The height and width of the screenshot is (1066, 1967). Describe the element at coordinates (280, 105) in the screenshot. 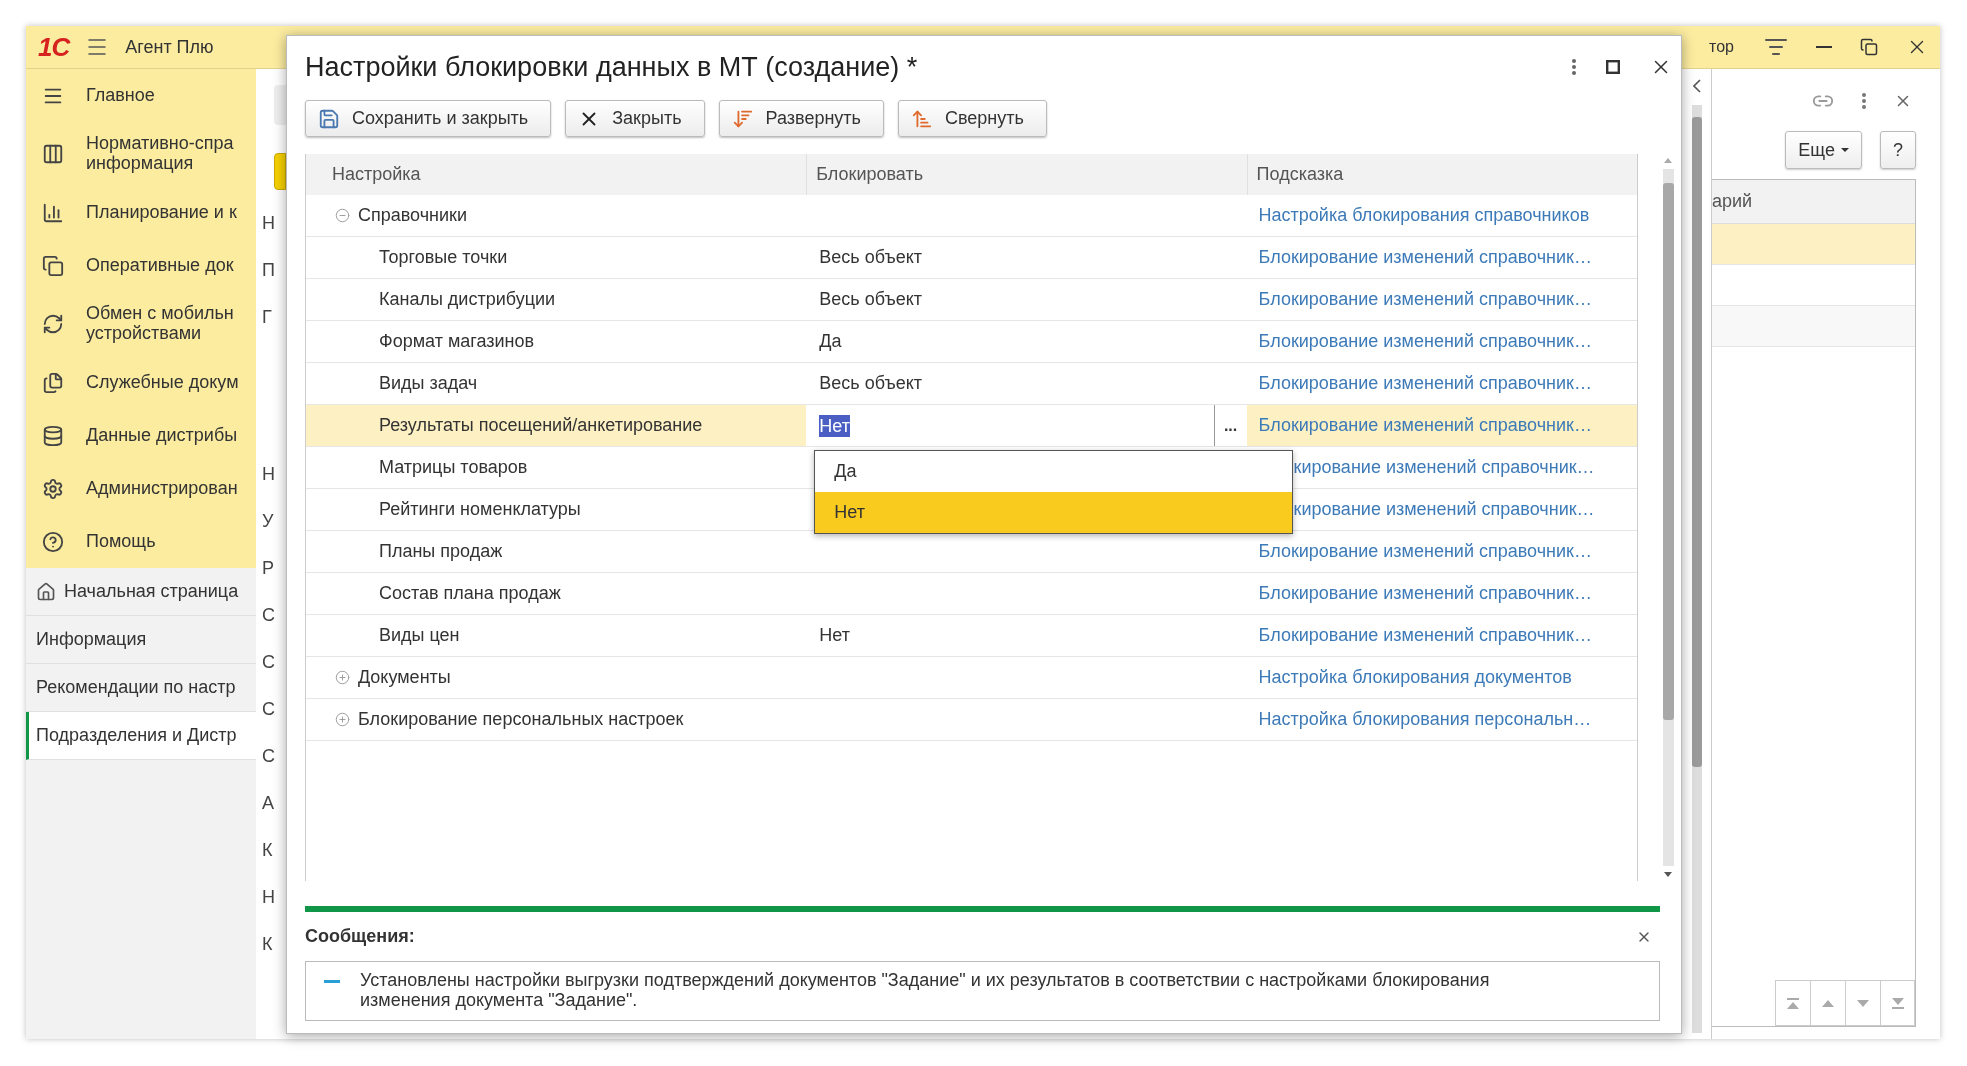

I see `input-field` at that location.